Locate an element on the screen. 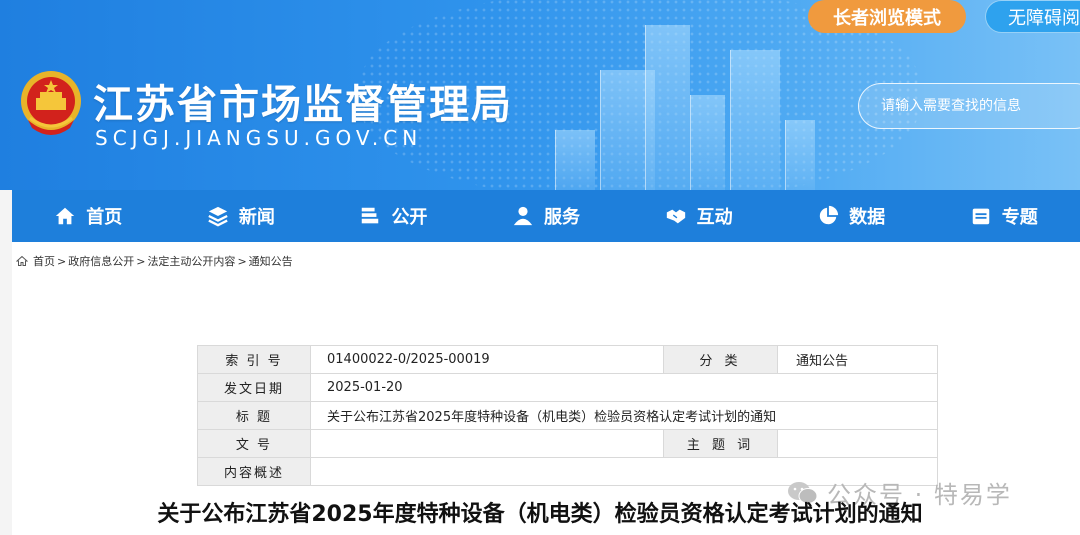 The image size is (1080, 535). nav-label: 专题 is located at coordinates (1019, 217).